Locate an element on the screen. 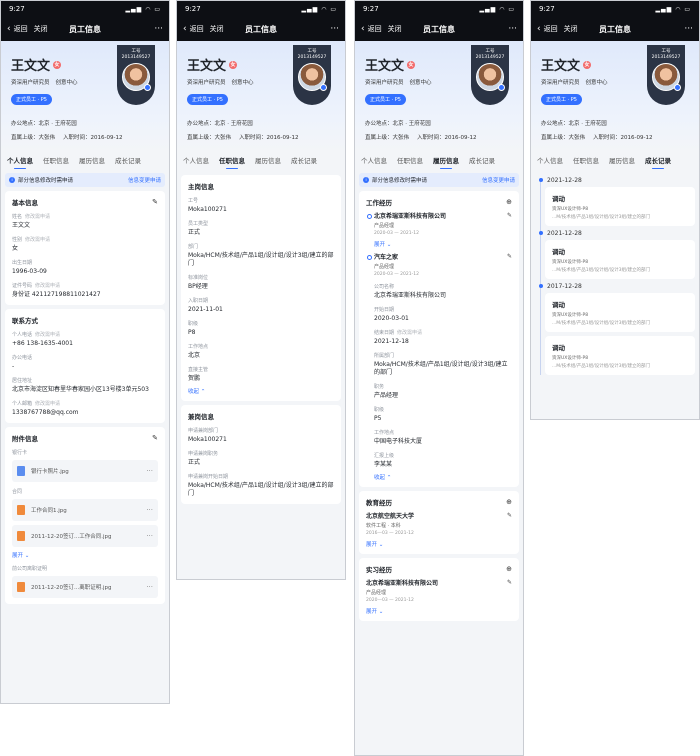 Image resolution: width=700 pixels, height=756 pixels. office-location: 办公地点：北京 · 王府花园 is located at coordinates (44, 124).